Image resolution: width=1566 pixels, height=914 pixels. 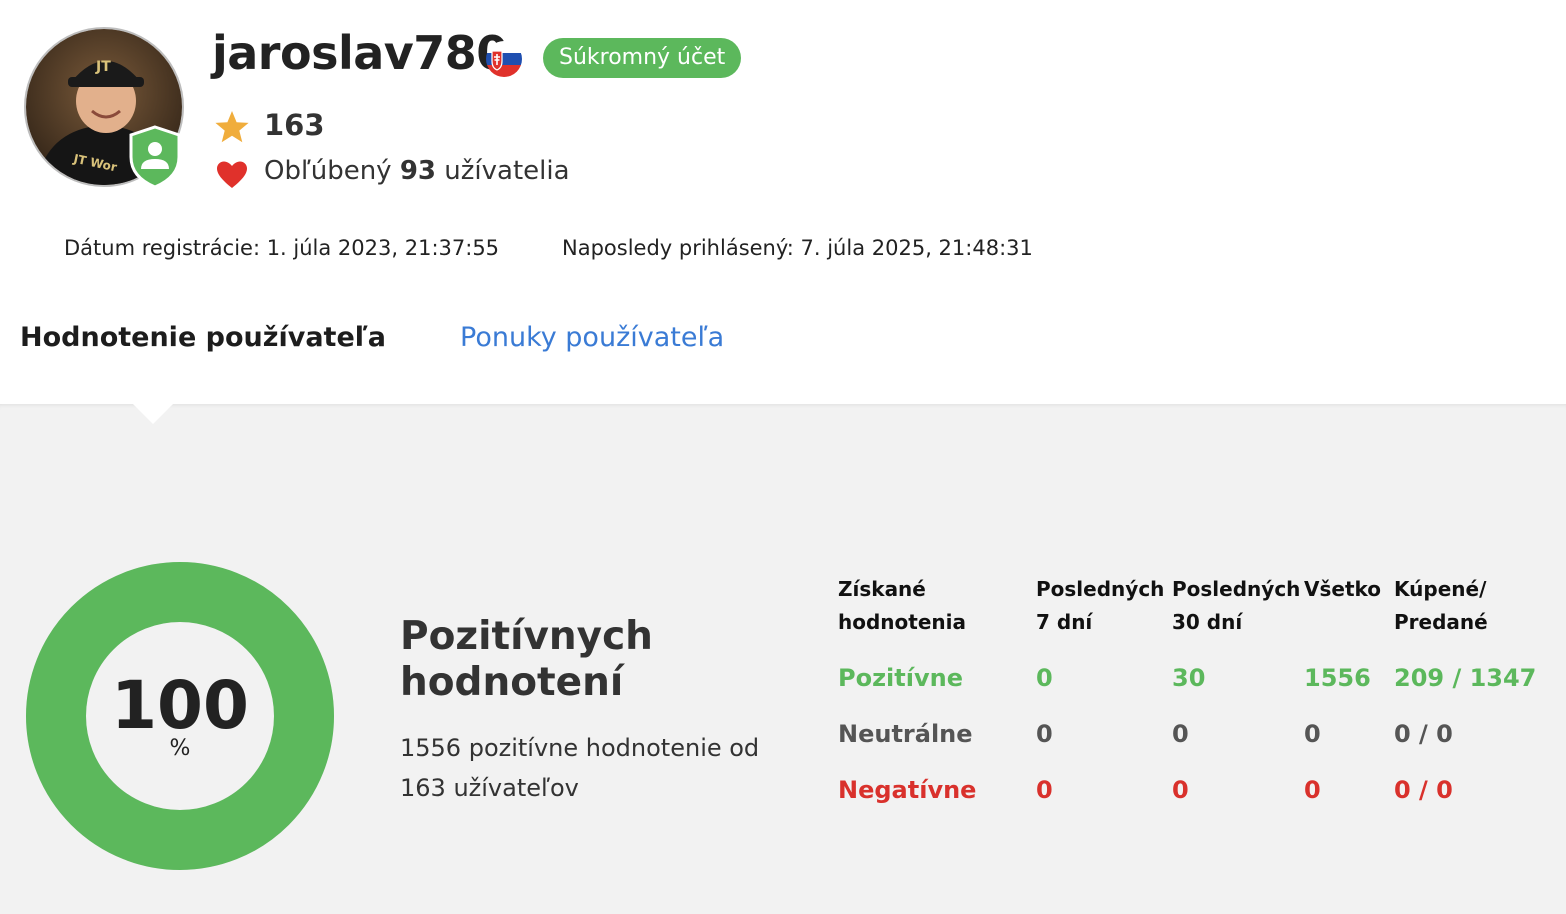 I want to click on row-label-negative: Negatívne, so click(x=907, y=790).